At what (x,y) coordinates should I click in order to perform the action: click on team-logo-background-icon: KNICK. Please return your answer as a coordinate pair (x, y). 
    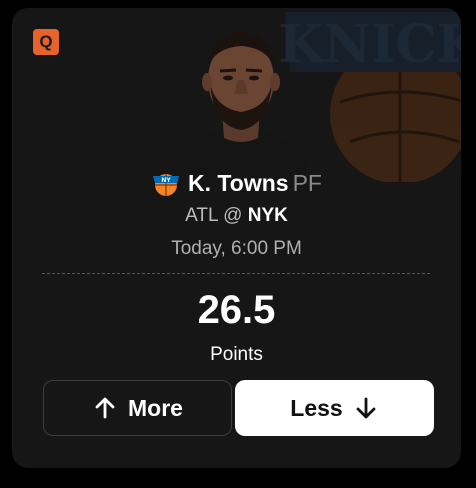
    Looking at the image, I should click on (370, 97).